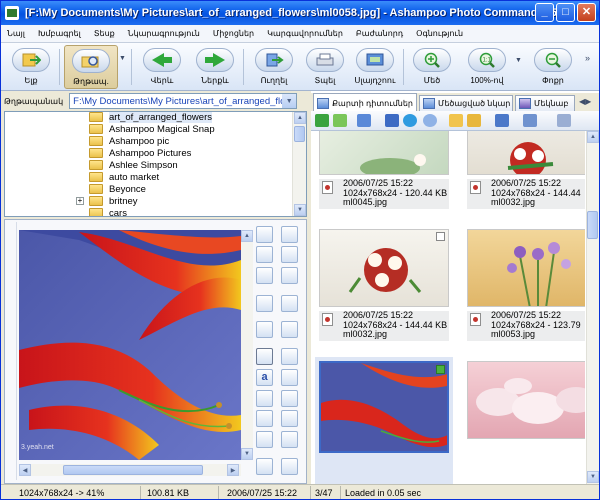 Image resolution: width=600 pixels, height=500 pixels. What do you see at coordinates (264, 377) in the screenshot?
I see `text-icon: a` at bounding box center [264, 377].